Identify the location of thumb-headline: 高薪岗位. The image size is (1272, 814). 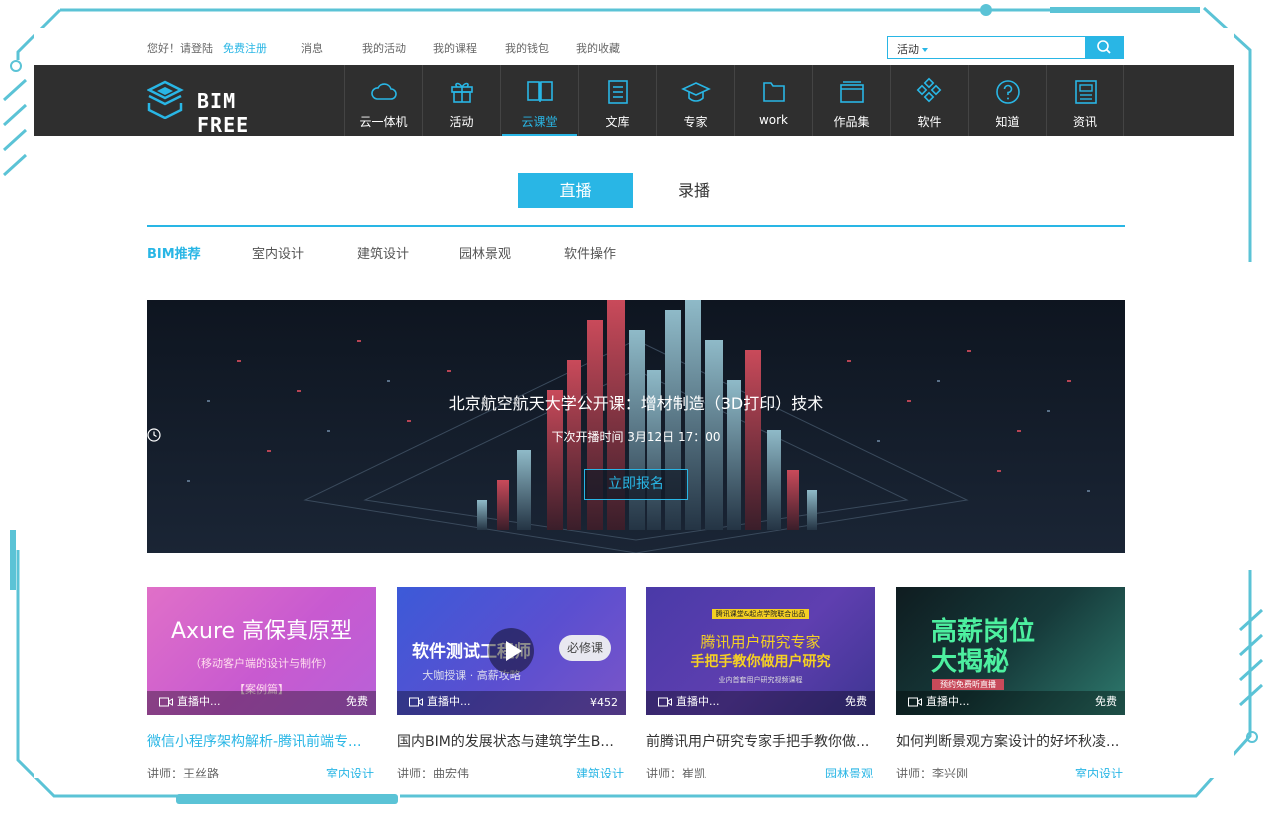
(983, 632).